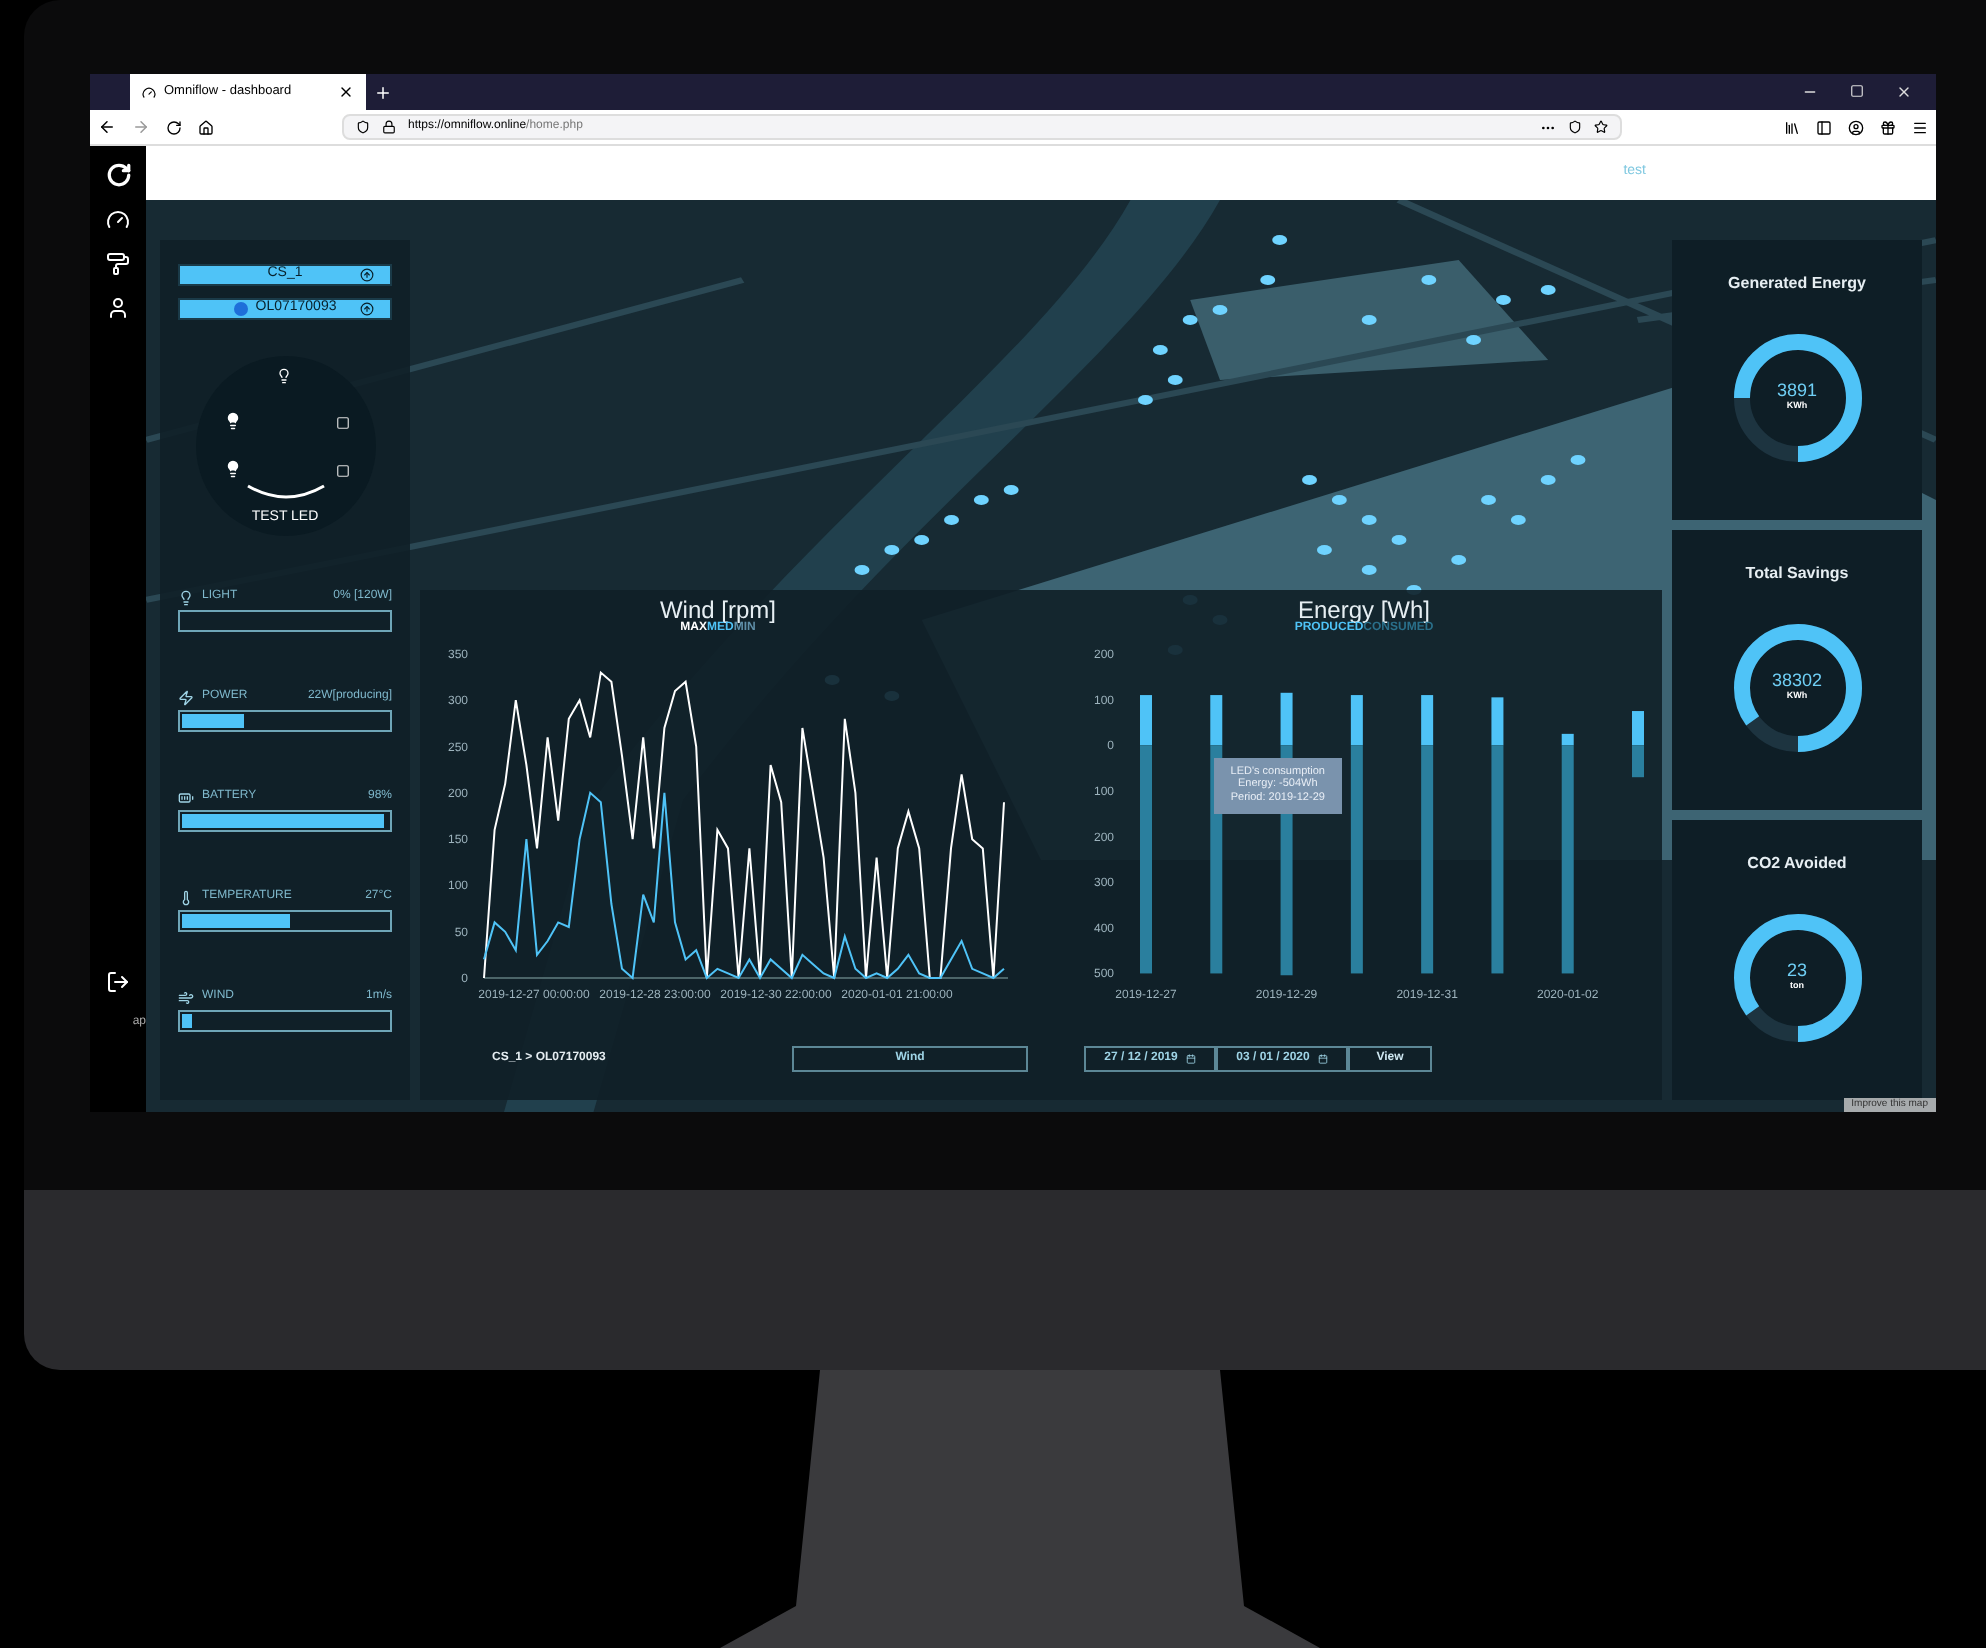  I want to click on card-value: 3891, so click(1797, 391).